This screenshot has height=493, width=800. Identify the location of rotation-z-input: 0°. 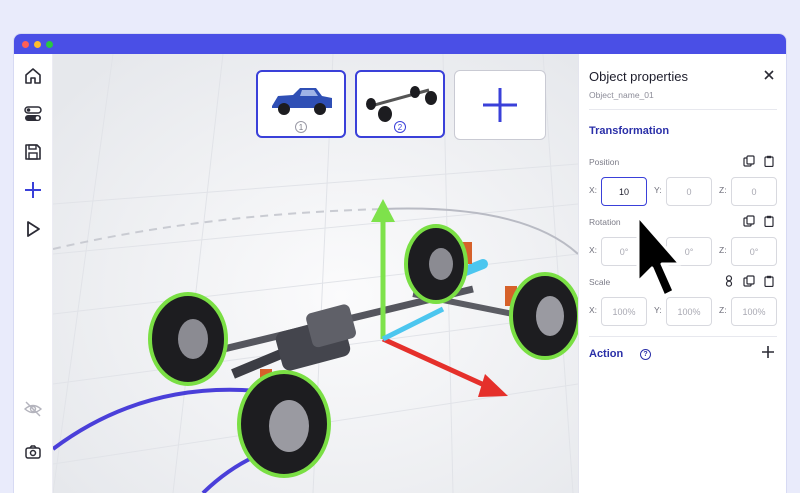
(754, 251).